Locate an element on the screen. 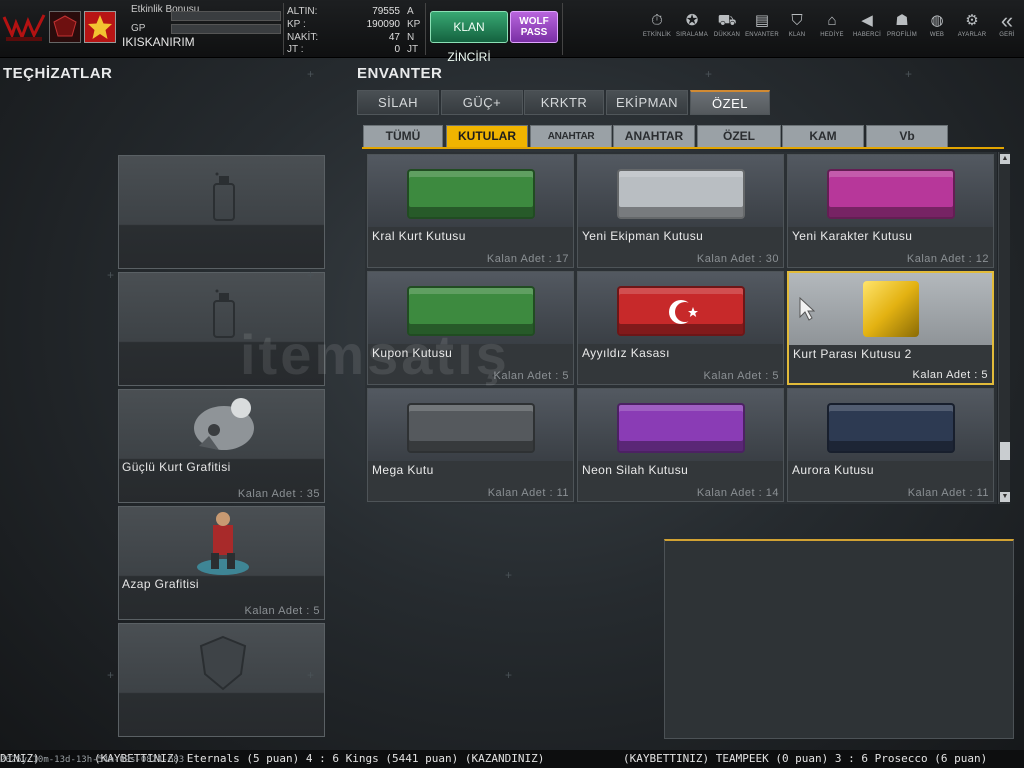  kp-label: KP : is located at coordinates (296, 24).